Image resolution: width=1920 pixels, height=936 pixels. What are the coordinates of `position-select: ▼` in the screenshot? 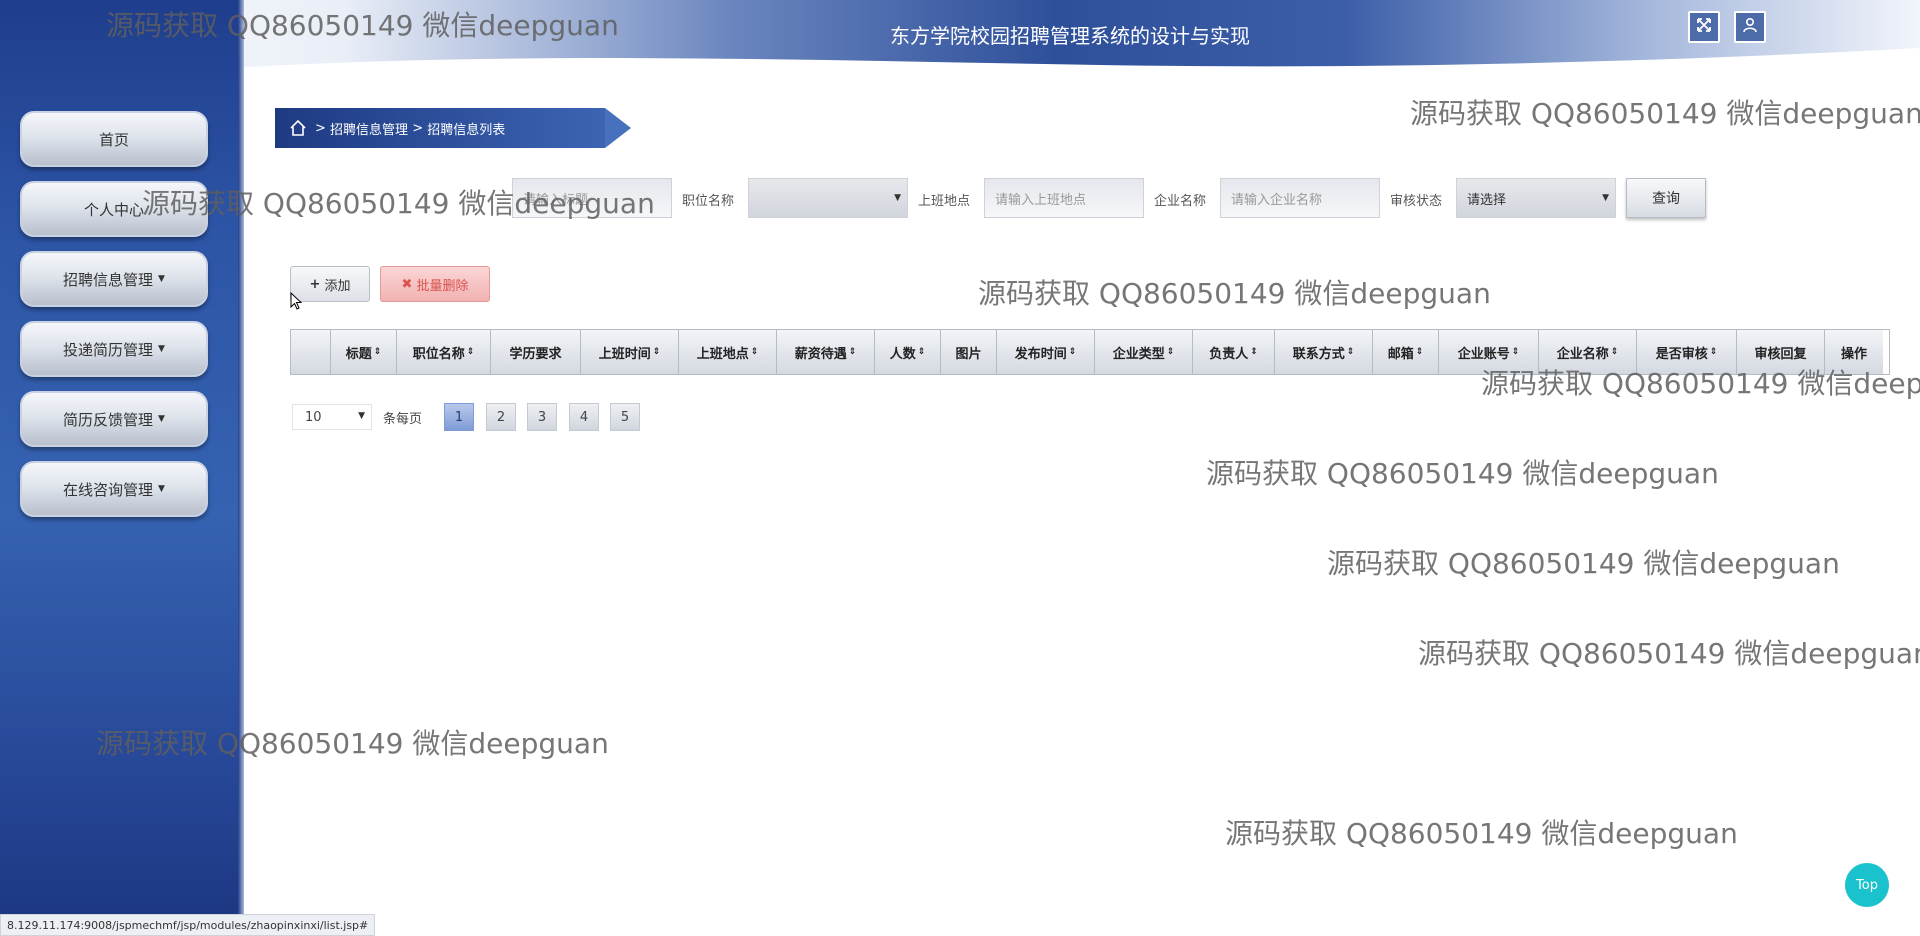 It's located at (828, 198).